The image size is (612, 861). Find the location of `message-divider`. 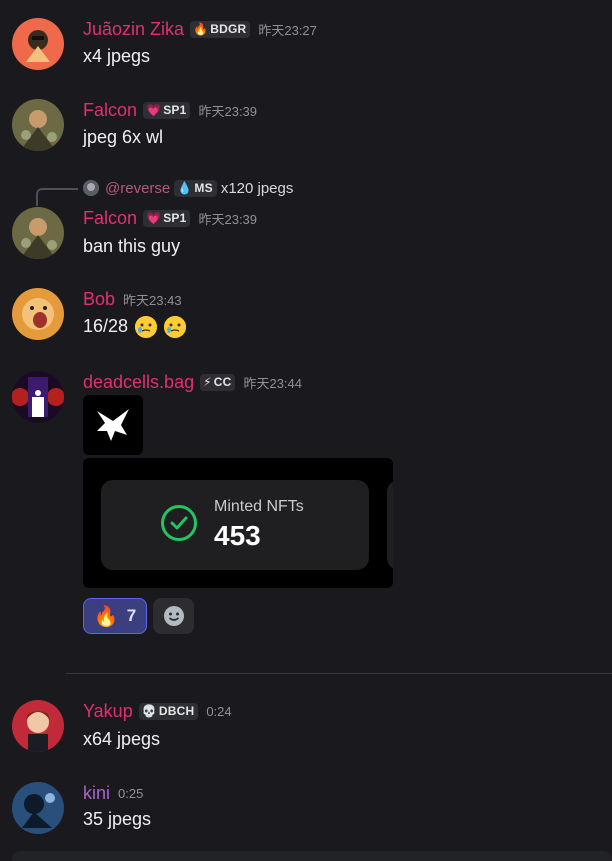

message-divider is located at coordinates (339, 673).